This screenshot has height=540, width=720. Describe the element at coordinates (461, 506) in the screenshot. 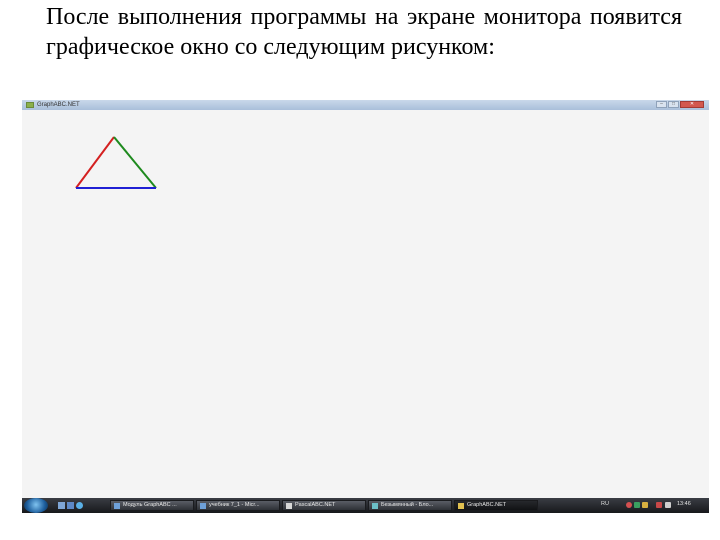

I see `graphabc-icon` at that location.